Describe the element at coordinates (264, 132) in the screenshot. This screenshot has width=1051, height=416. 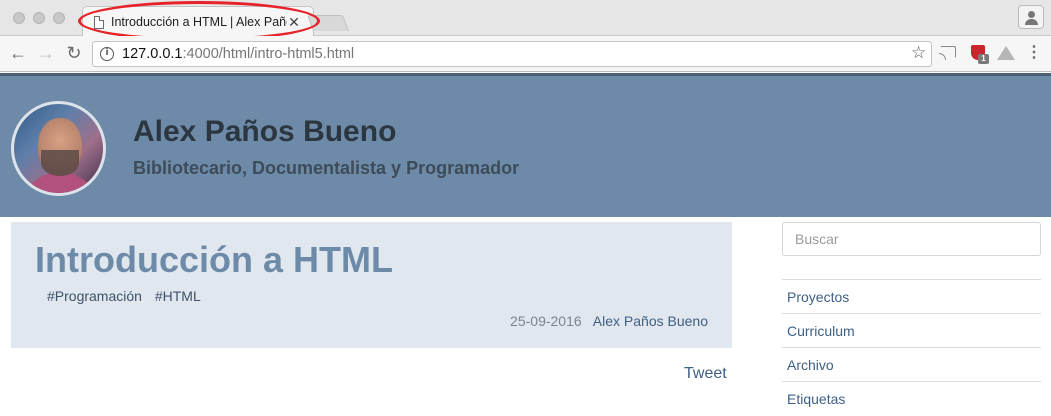
I see `site-title: Alex Paños Bueno` at that location.